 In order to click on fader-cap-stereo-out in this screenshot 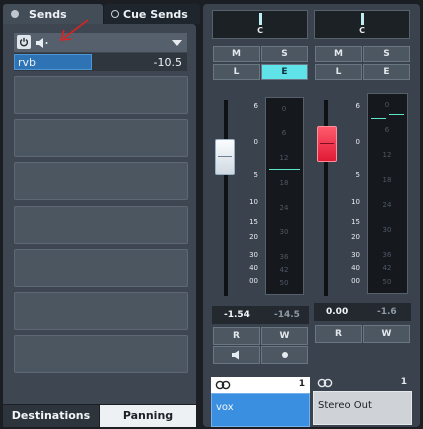, I will do `click(327, 144)`.